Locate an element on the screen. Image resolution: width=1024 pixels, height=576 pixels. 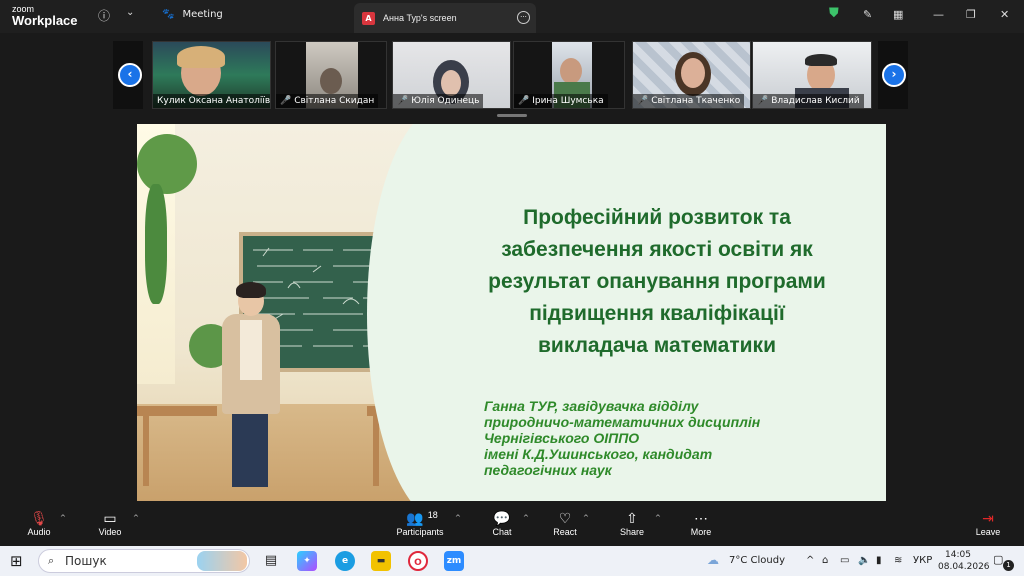
audio-options-chevron-icon: ^ is located at coordinates (63, 518).